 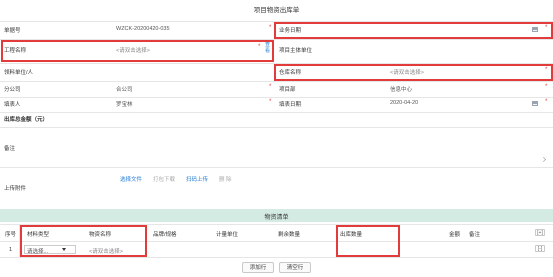 What do you see at coordinates (15, 189) in the screenshot?
I see `attachment-label: 上传附件` at bounding box center [15, 189].